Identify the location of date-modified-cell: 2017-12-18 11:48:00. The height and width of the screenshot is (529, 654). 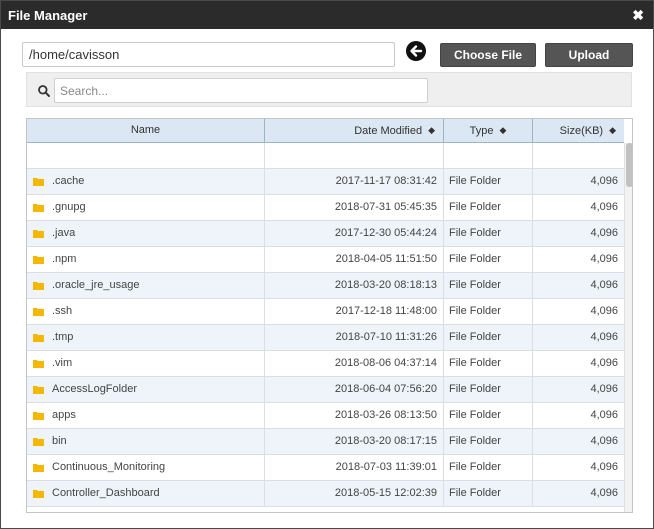
(354, 311).